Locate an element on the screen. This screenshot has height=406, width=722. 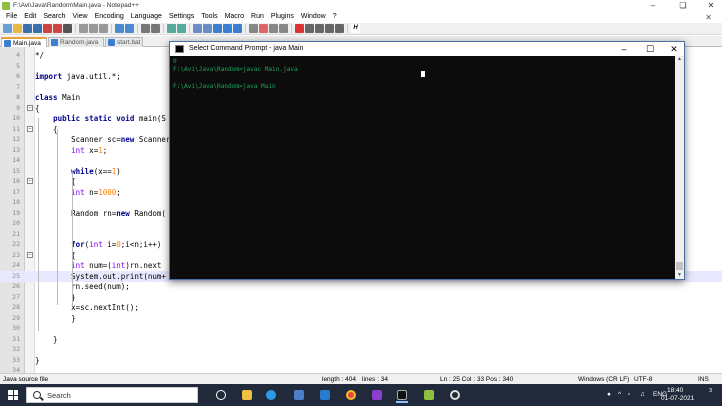
menu-item: Encoding is located at coordinates (110, 17).